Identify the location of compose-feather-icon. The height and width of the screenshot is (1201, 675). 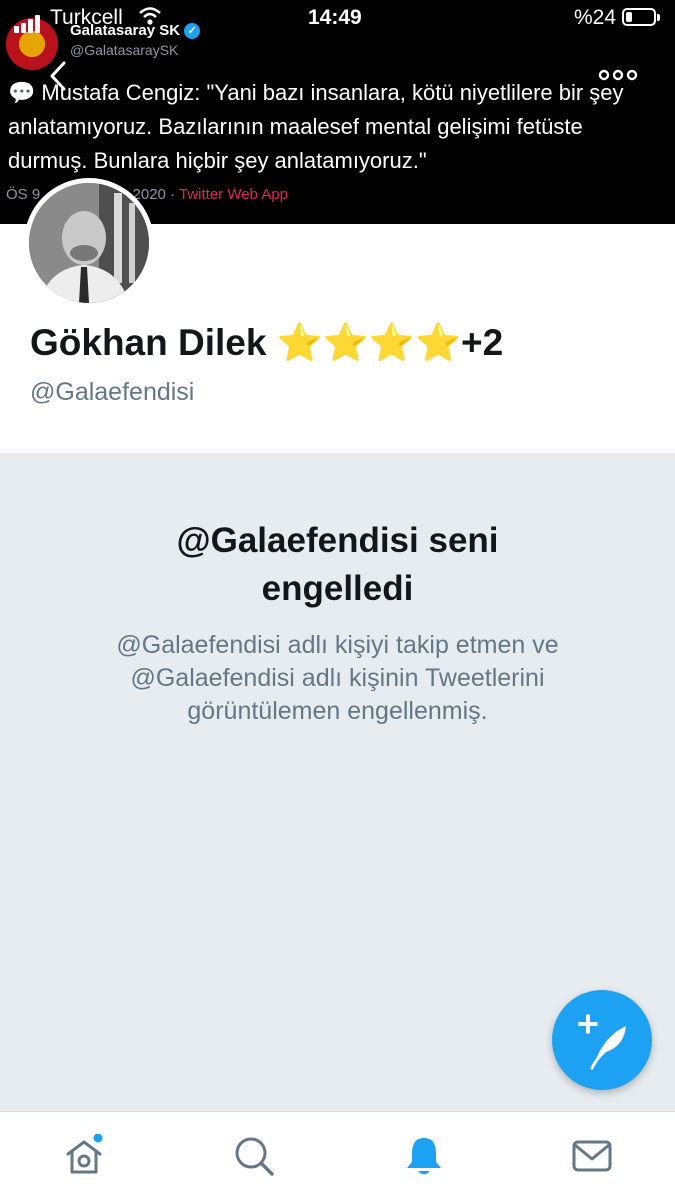
(602, 1042).